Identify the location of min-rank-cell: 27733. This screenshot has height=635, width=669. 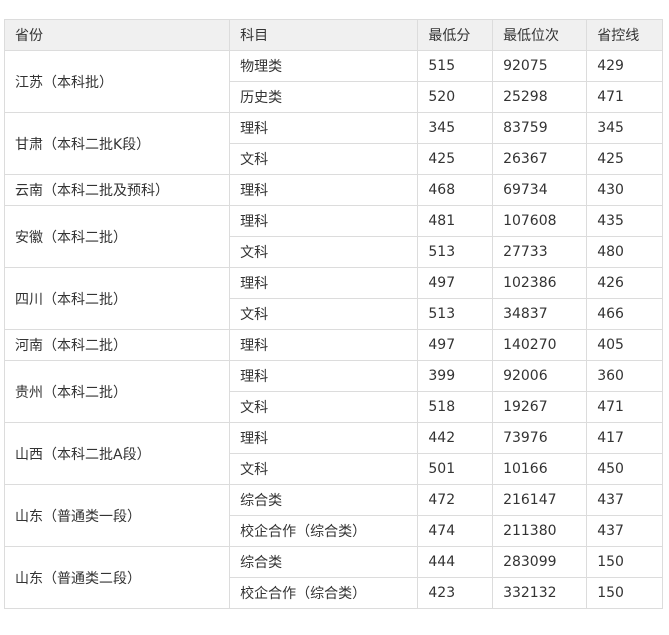
(540, 252).